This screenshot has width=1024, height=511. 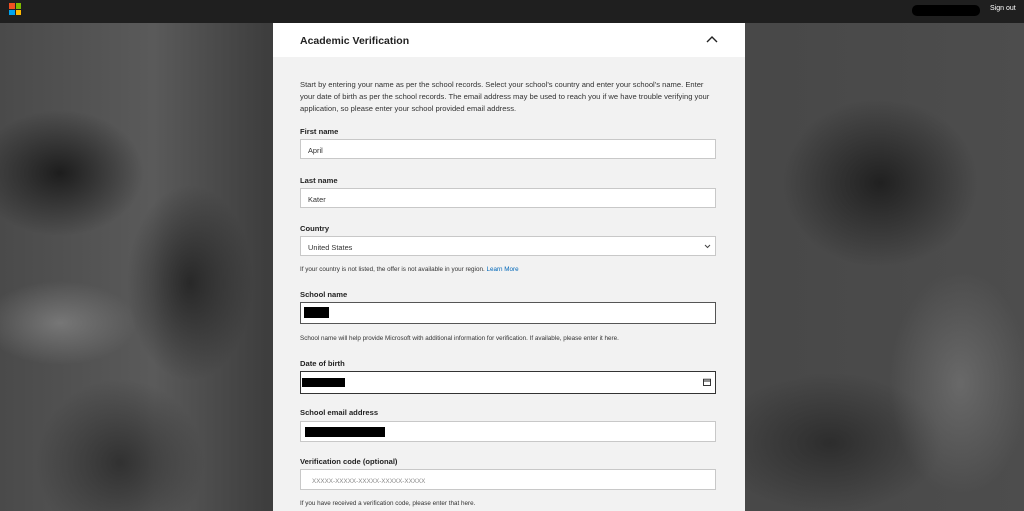 I want to click on school-name-redacted, so click(x=316, y=312).